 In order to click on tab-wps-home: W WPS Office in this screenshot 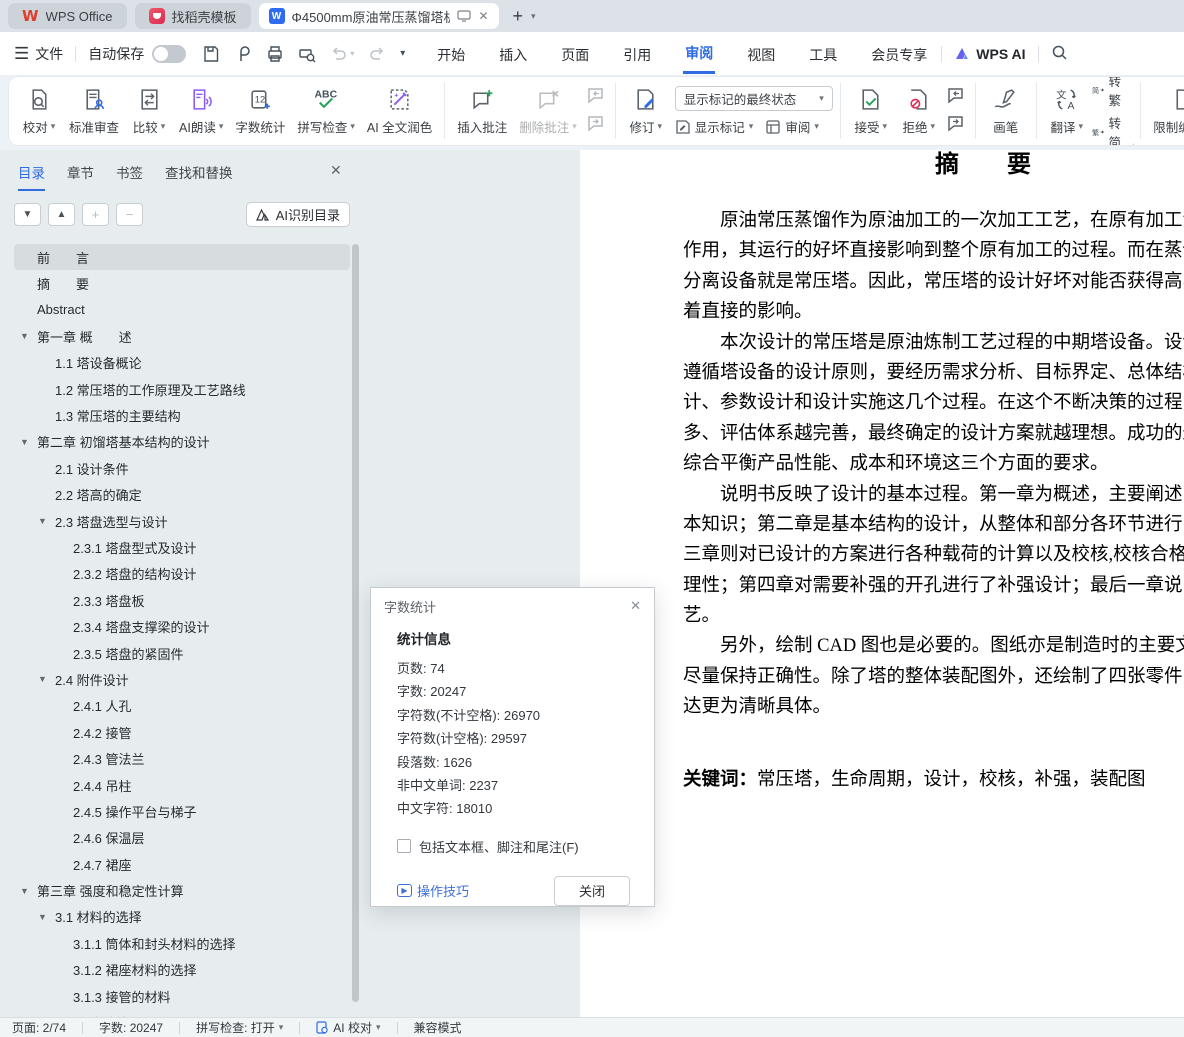, I will do `click(67, 16)`.